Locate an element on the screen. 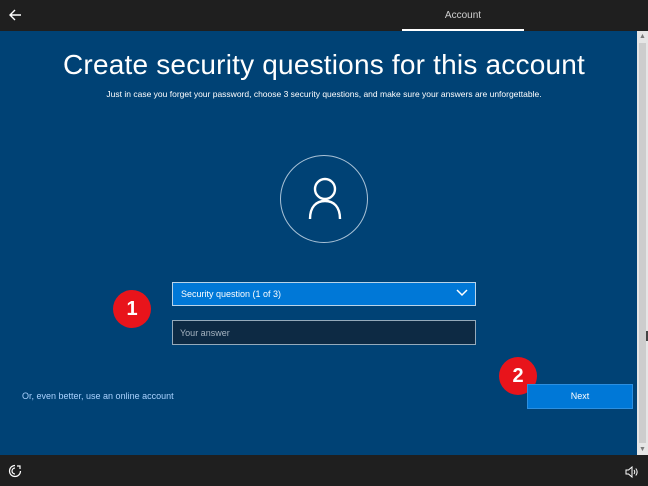  volume-icon is located at coordinates (631, 472).